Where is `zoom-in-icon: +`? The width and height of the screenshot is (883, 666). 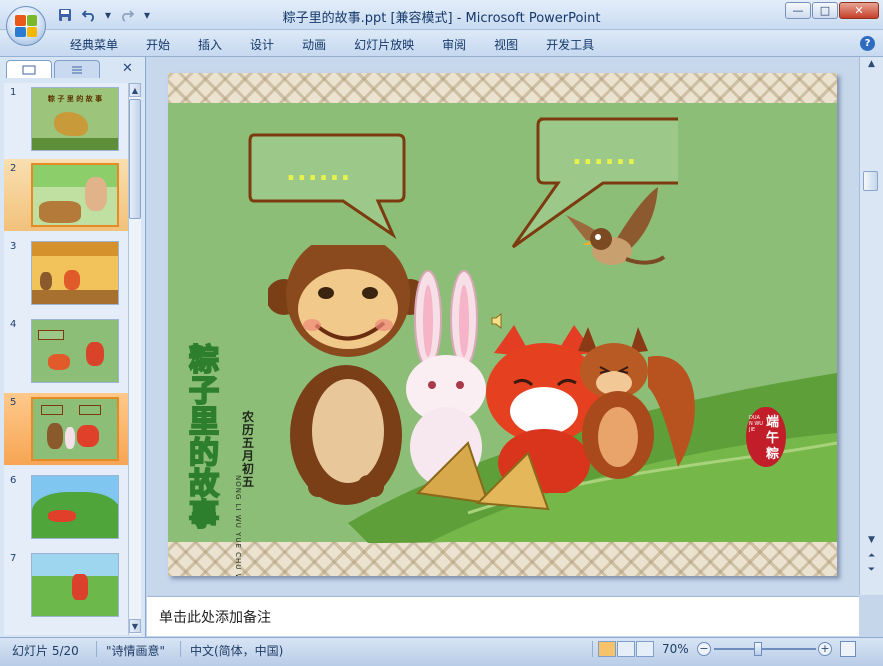
zoom-in-icon: + is located at coordinates (825, 649).